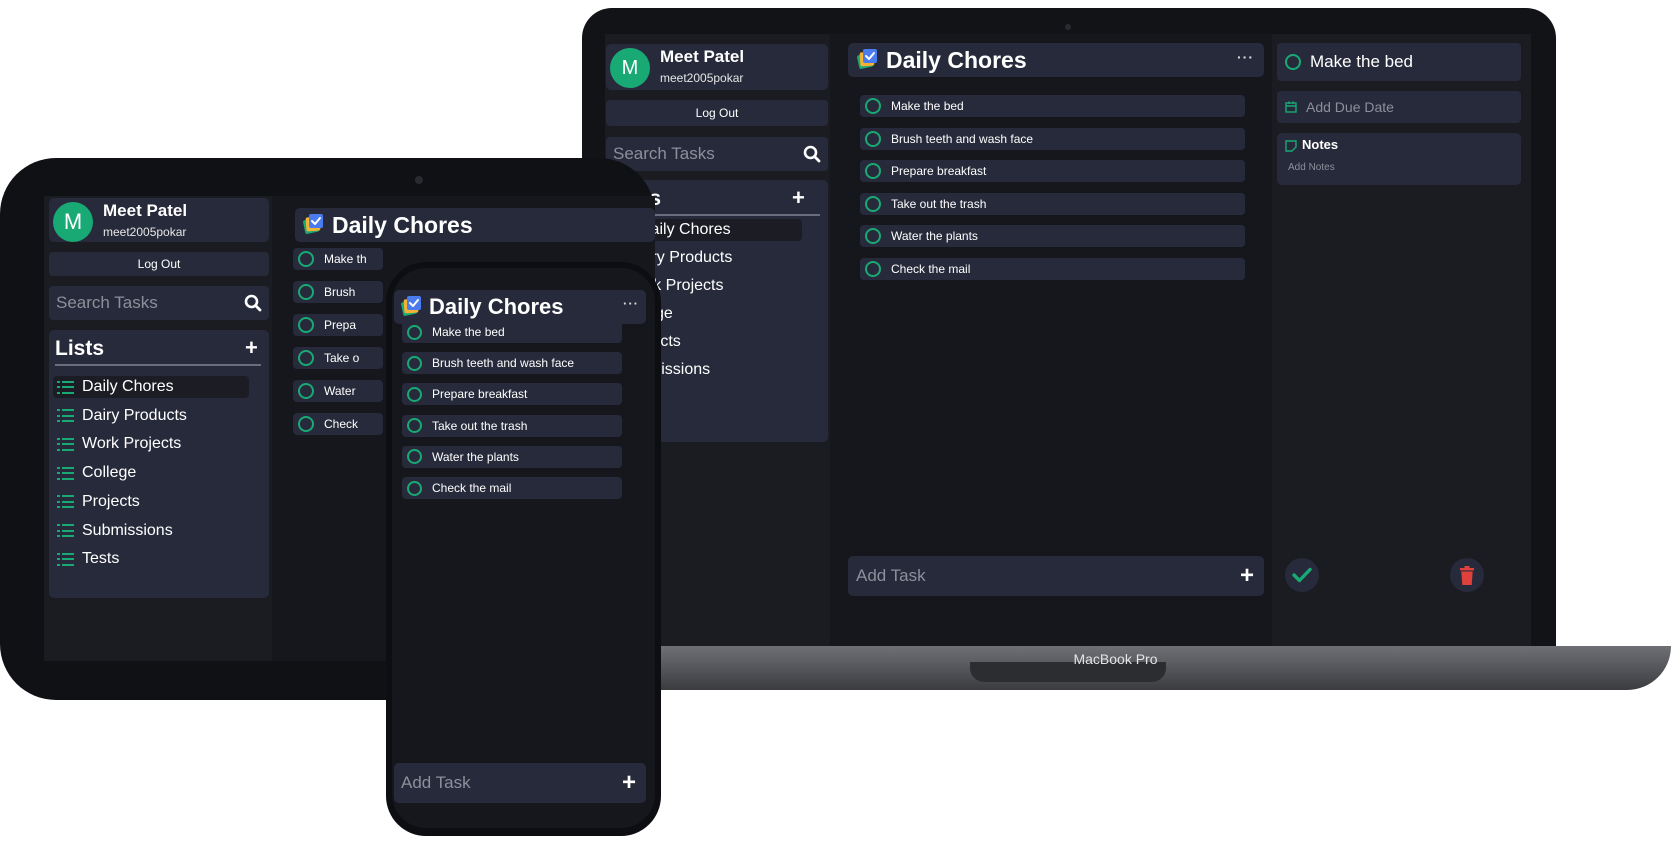 The height and width of the screenshot is (853, 1671). I want to click on task-label: Water the plants, so click(475, 456).